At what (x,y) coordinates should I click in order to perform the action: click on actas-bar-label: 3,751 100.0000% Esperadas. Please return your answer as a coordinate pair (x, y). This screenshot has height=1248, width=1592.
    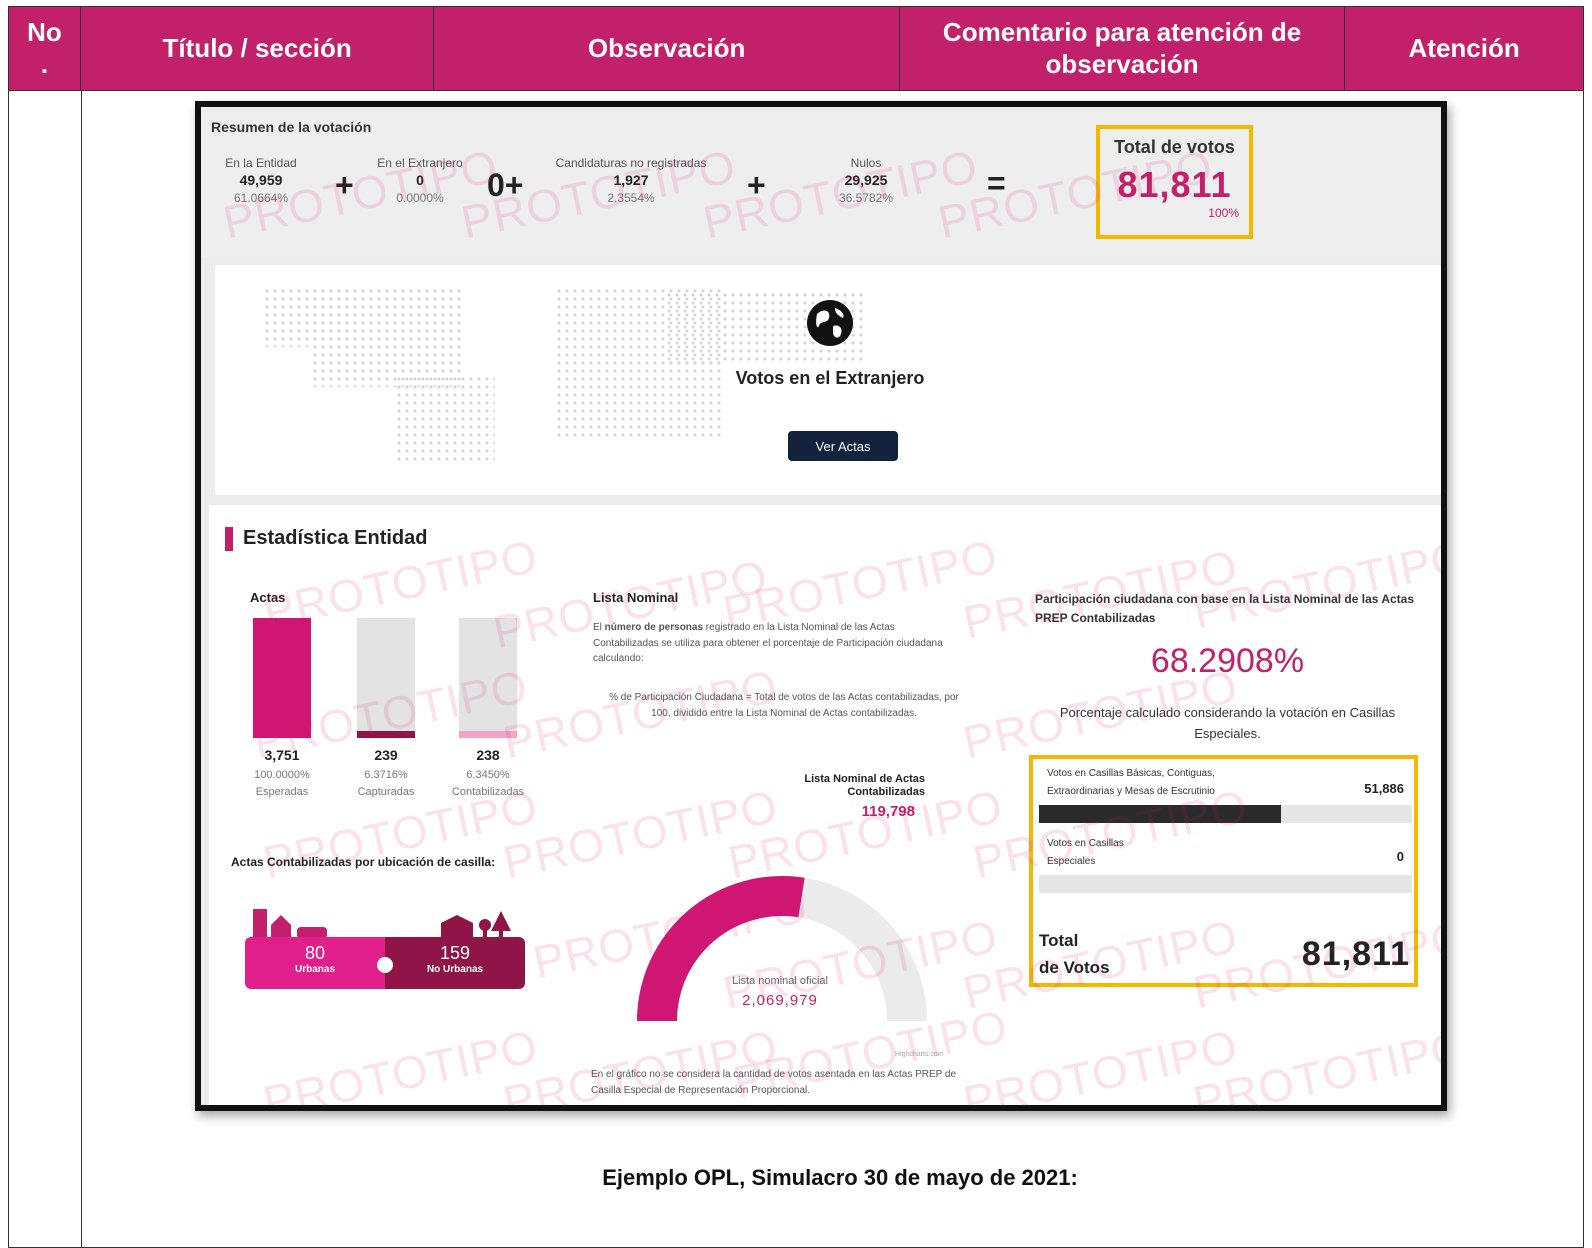
    Looking at the image, I should click on (282, 773).